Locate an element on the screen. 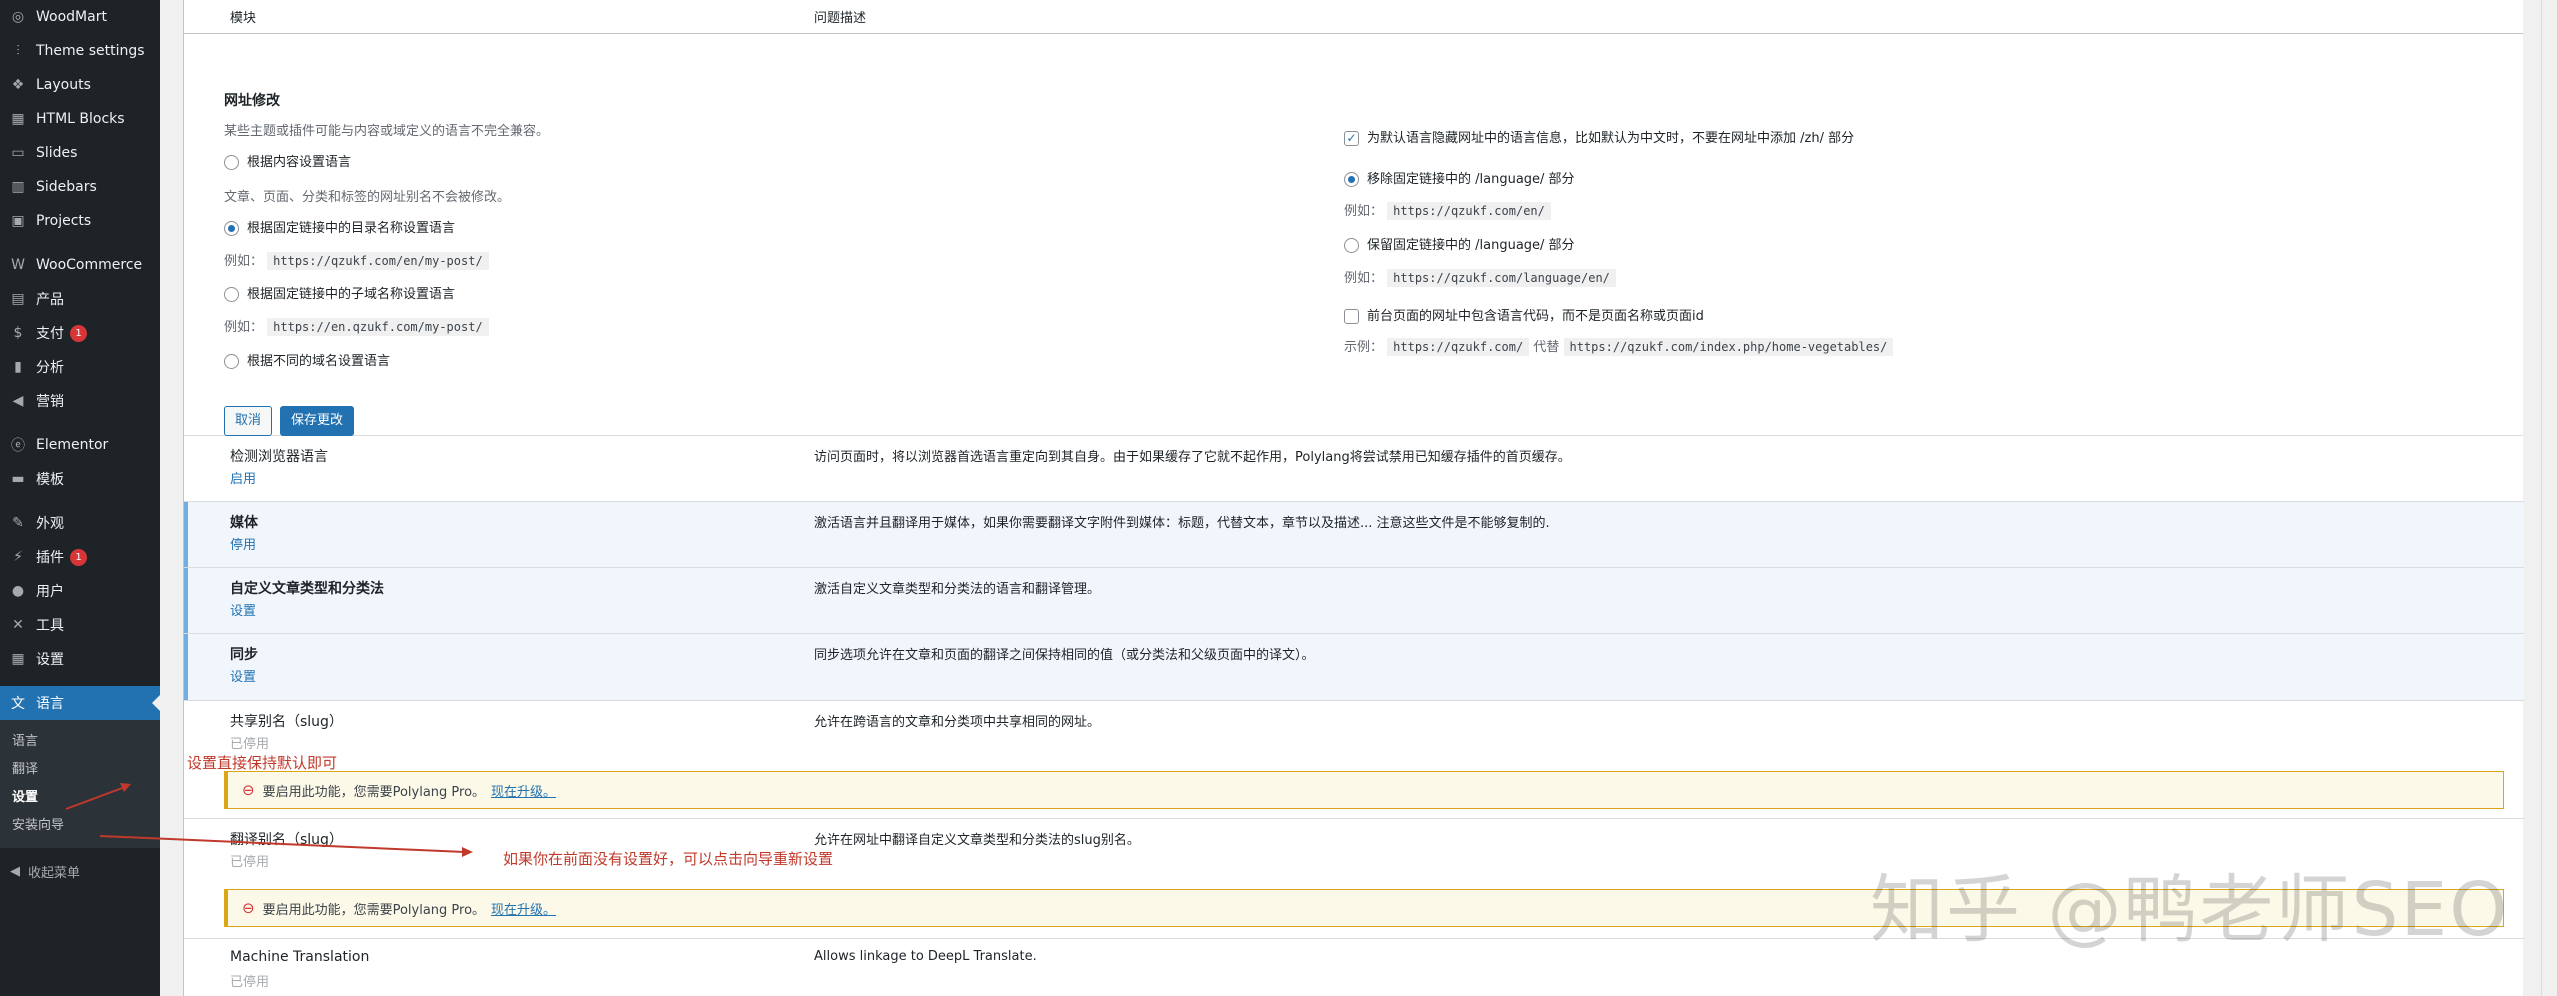 This screenshot has width=2557, height=996. arrow-to-wizard is located at coordinates (282, 844).